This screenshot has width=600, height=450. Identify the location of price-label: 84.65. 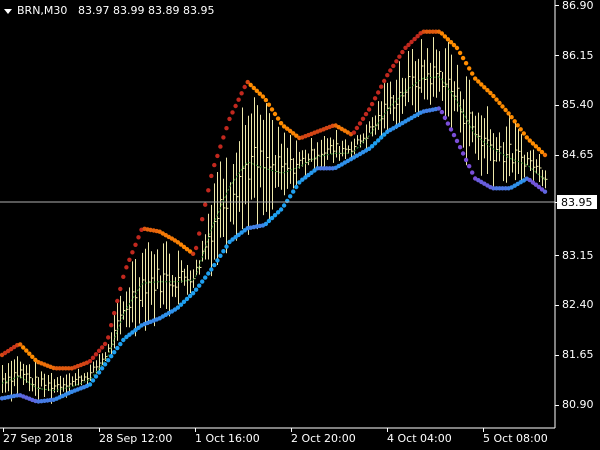
(578, 154).